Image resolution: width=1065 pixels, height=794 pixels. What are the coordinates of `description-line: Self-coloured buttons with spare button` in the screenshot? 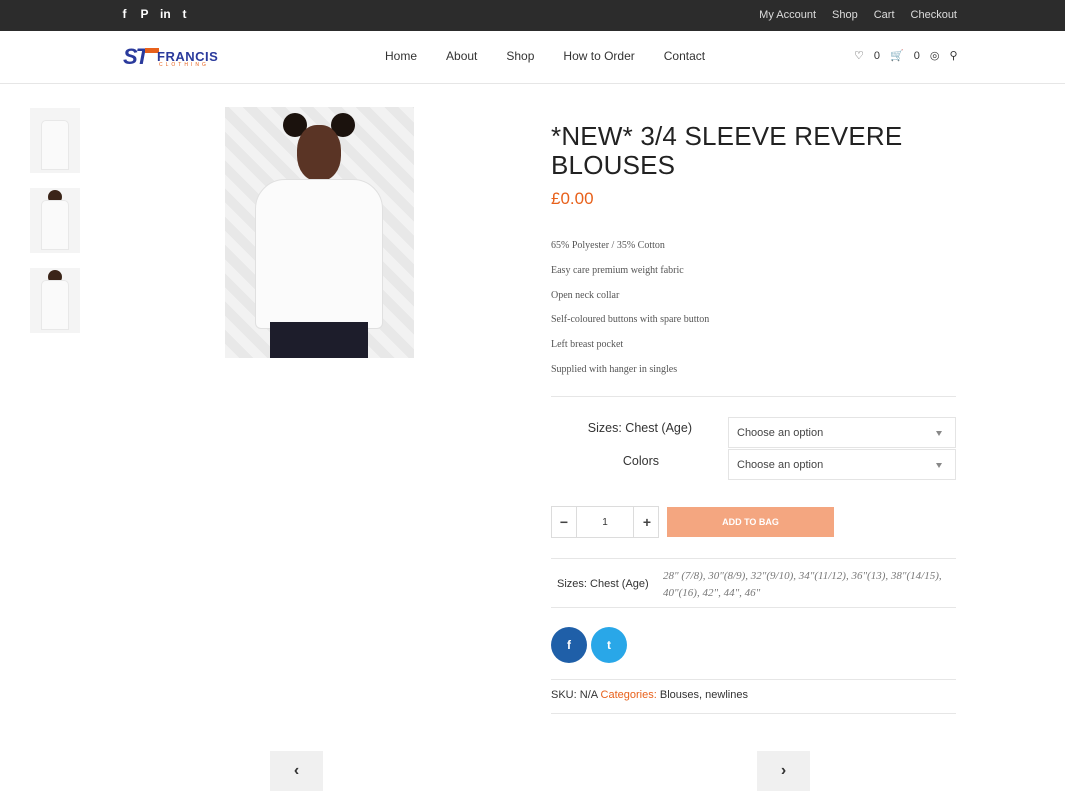 It's located at (630, 320).